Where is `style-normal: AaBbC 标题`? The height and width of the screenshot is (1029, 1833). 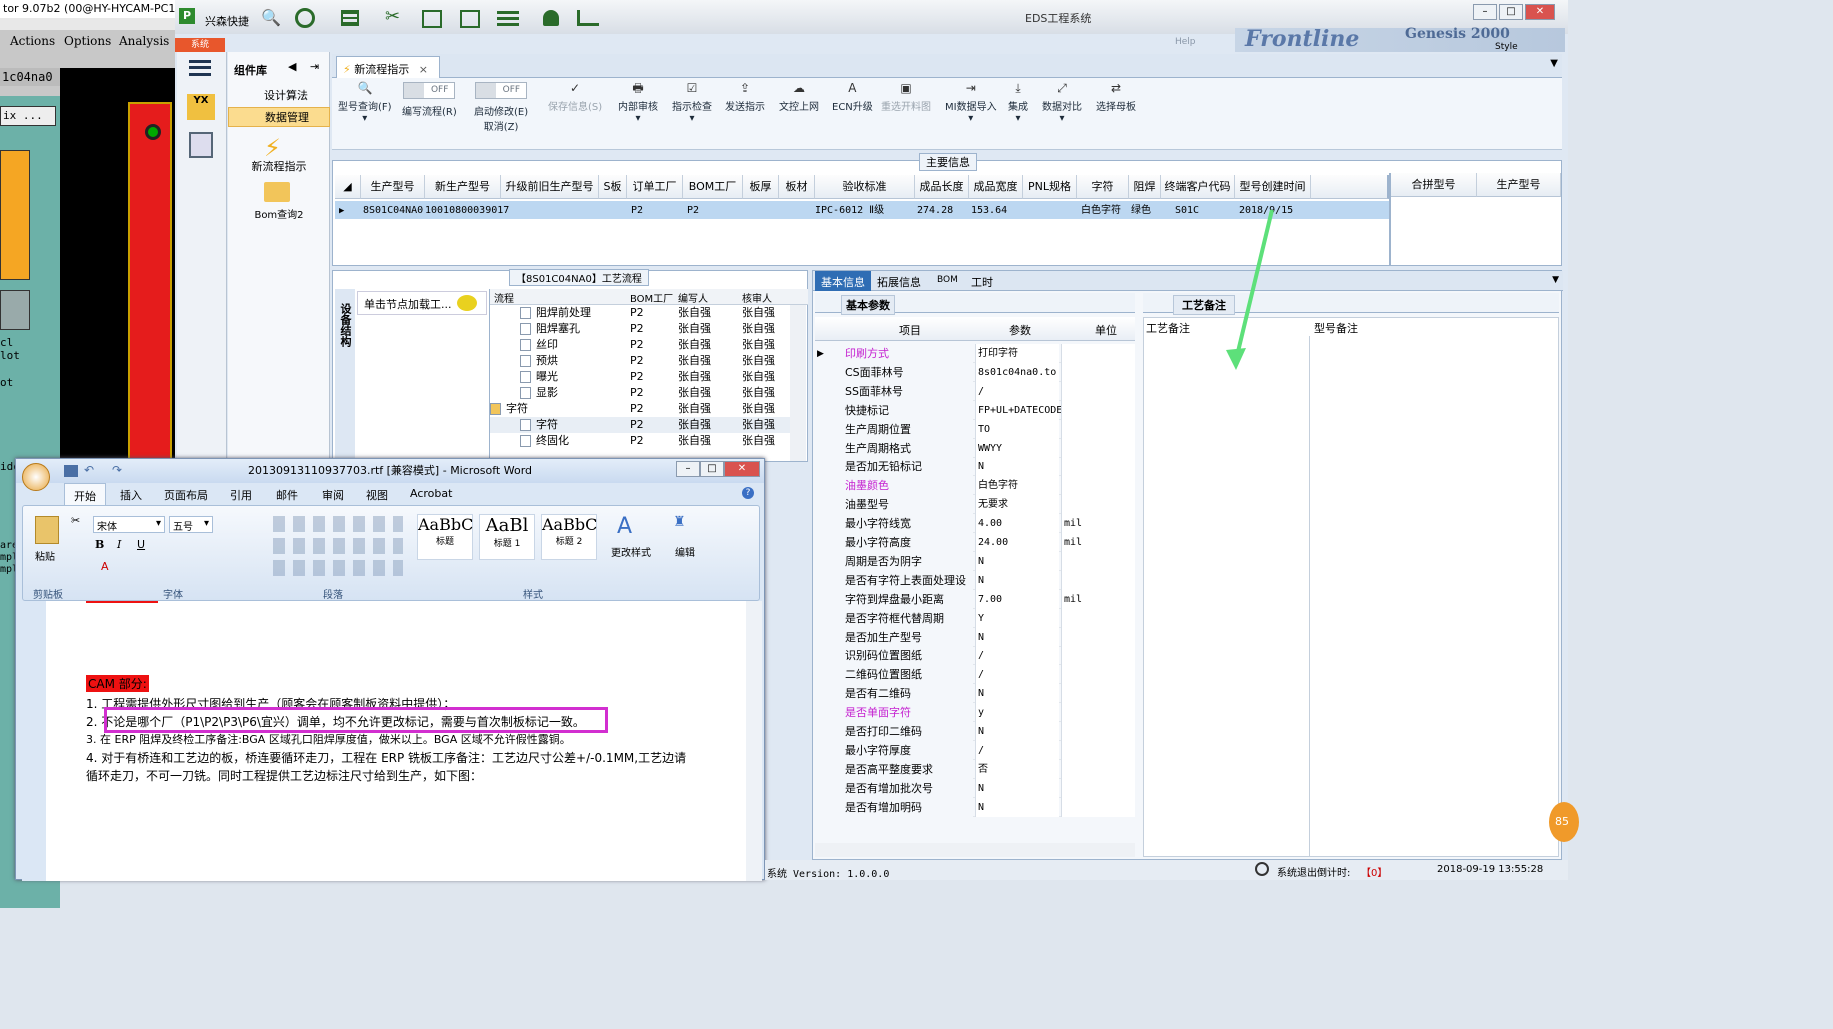 style-normal: AaBbC 标题 is located at coordinates (445, 537).